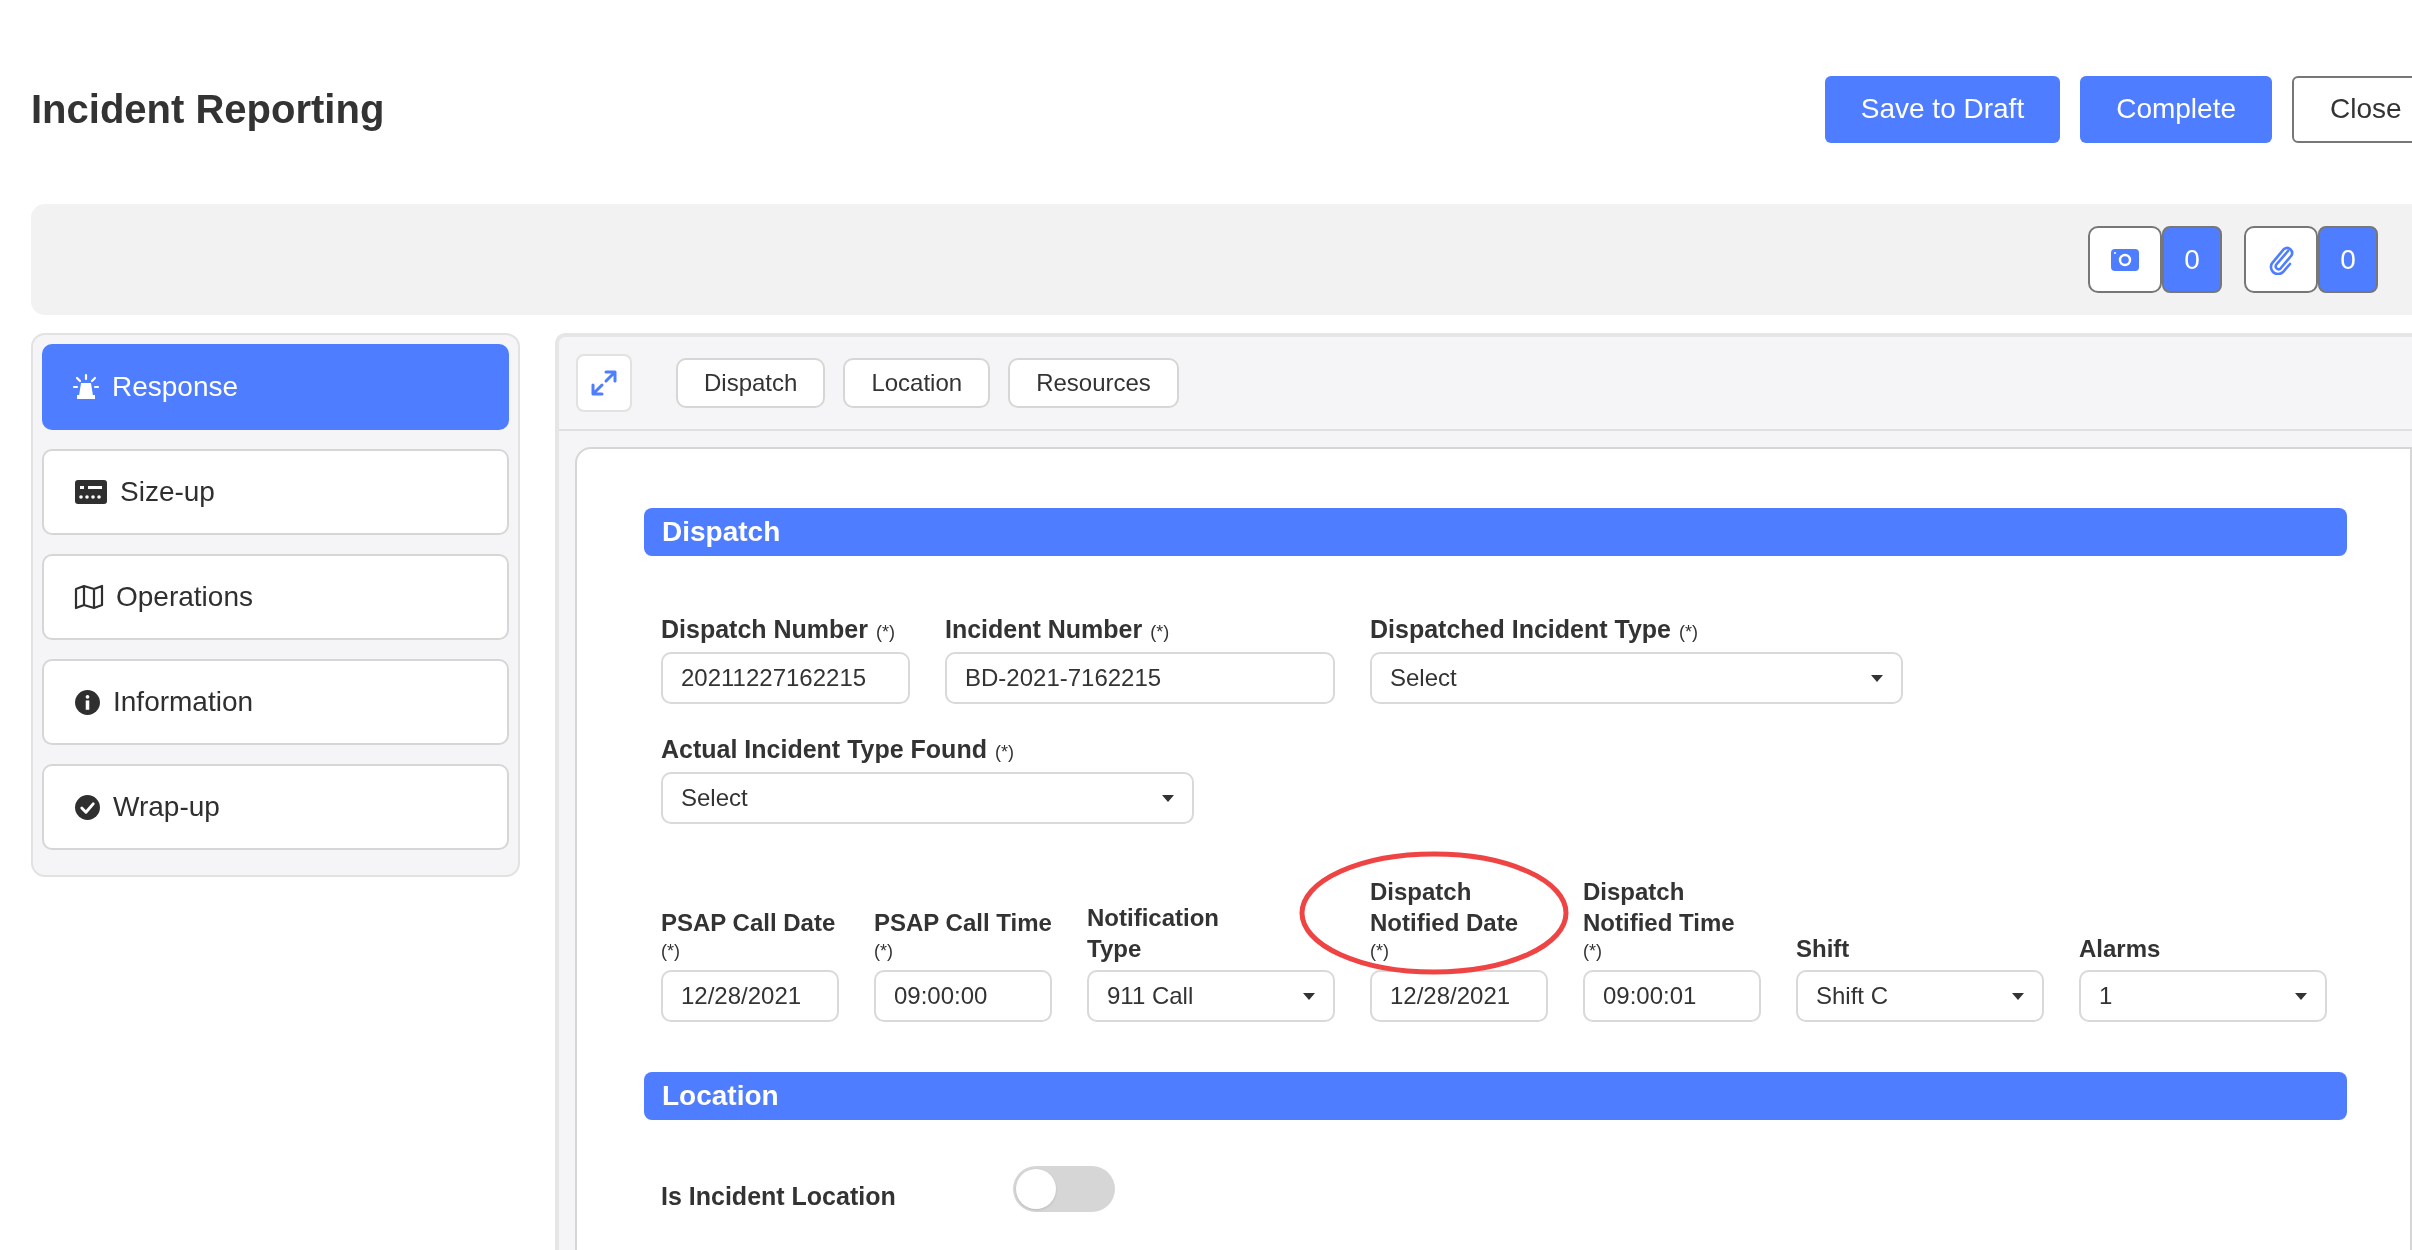 The width and height of the screenshot is (2412, 1250). I want to click on field-label: Dispatch Notified Time, so click(1659, 907).